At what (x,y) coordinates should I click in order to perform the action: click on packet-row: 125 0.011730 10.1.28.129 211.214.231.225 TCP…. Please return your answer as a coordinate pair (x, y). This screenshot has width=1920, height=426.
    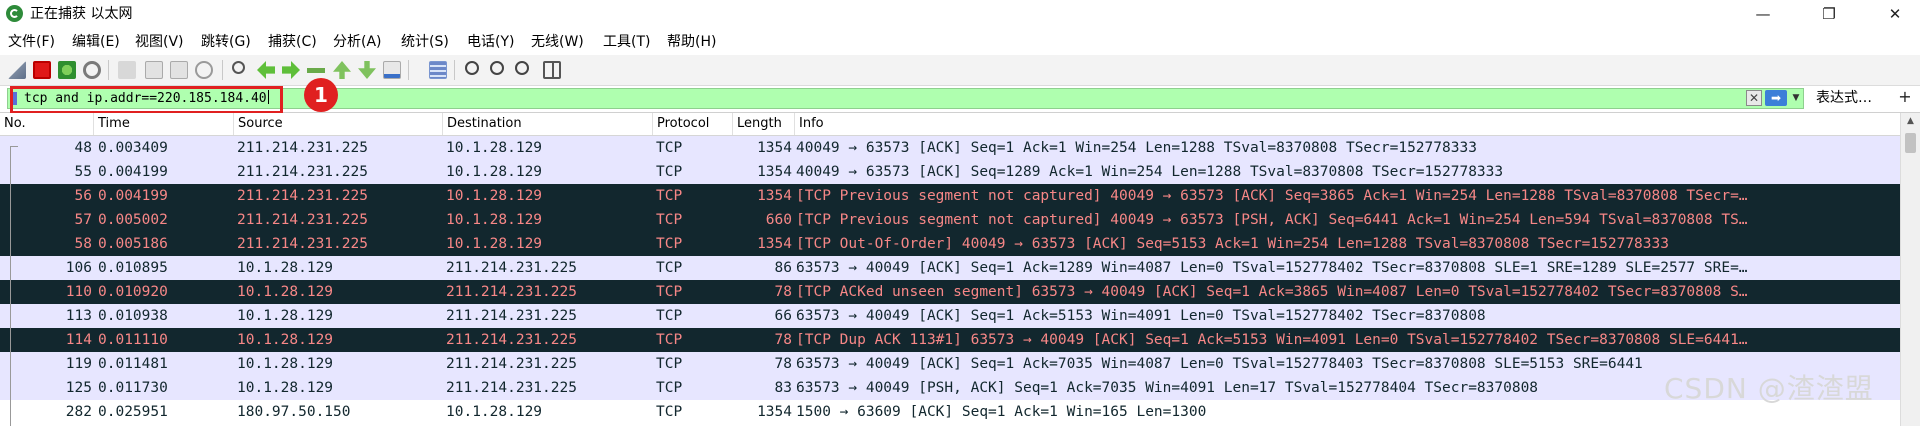
    Looking at the image, I should click on (950, 388).